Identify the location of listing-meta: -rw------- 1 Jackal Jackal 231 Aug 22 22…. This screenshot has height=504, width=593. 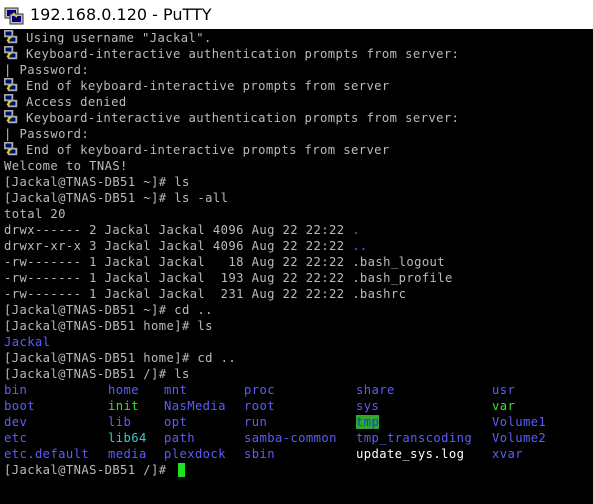
(178, 294).